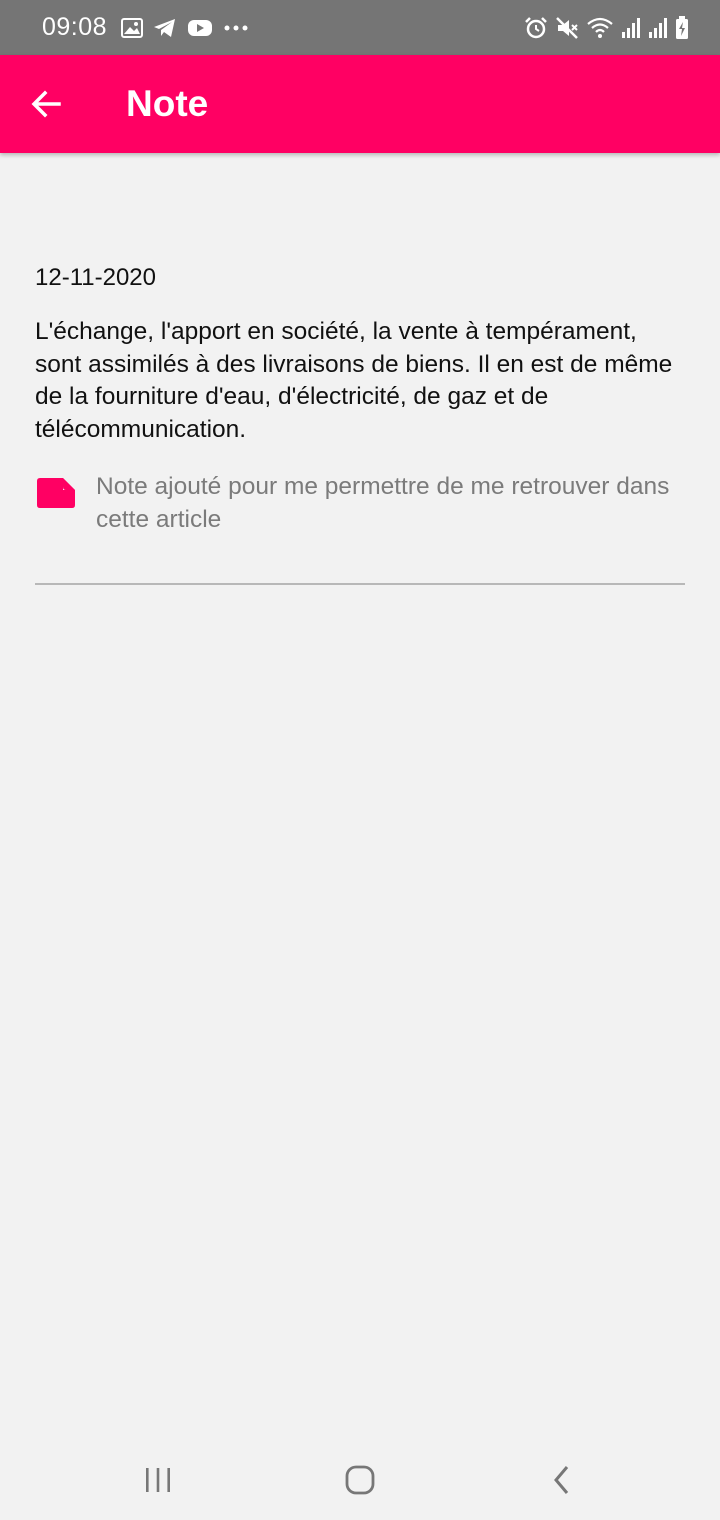  I want to click on telegram-icon, so click(165, 28).